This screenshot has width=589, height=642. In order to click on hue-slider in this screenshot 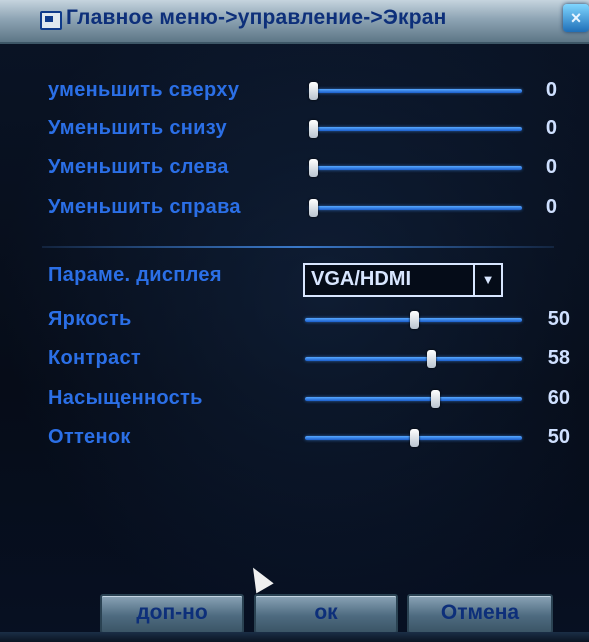, I will do `click(413, 438)`.